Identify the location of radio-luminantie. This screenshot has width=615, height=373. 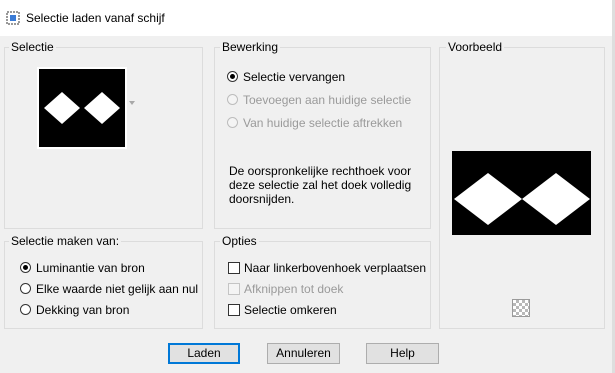
(25, 267).